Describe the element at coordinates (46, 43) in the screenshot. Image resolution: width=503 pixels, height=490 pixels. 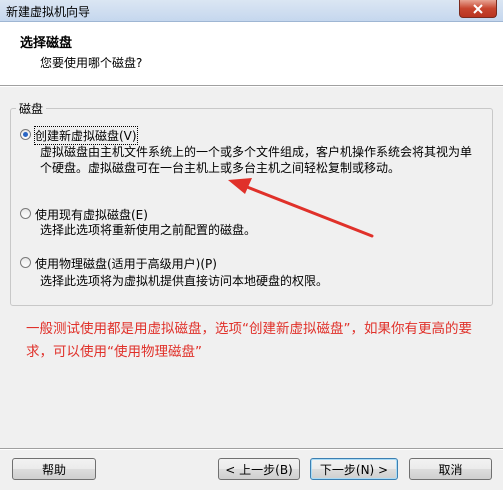
I see `page-title: 选择磁盘` at that location.